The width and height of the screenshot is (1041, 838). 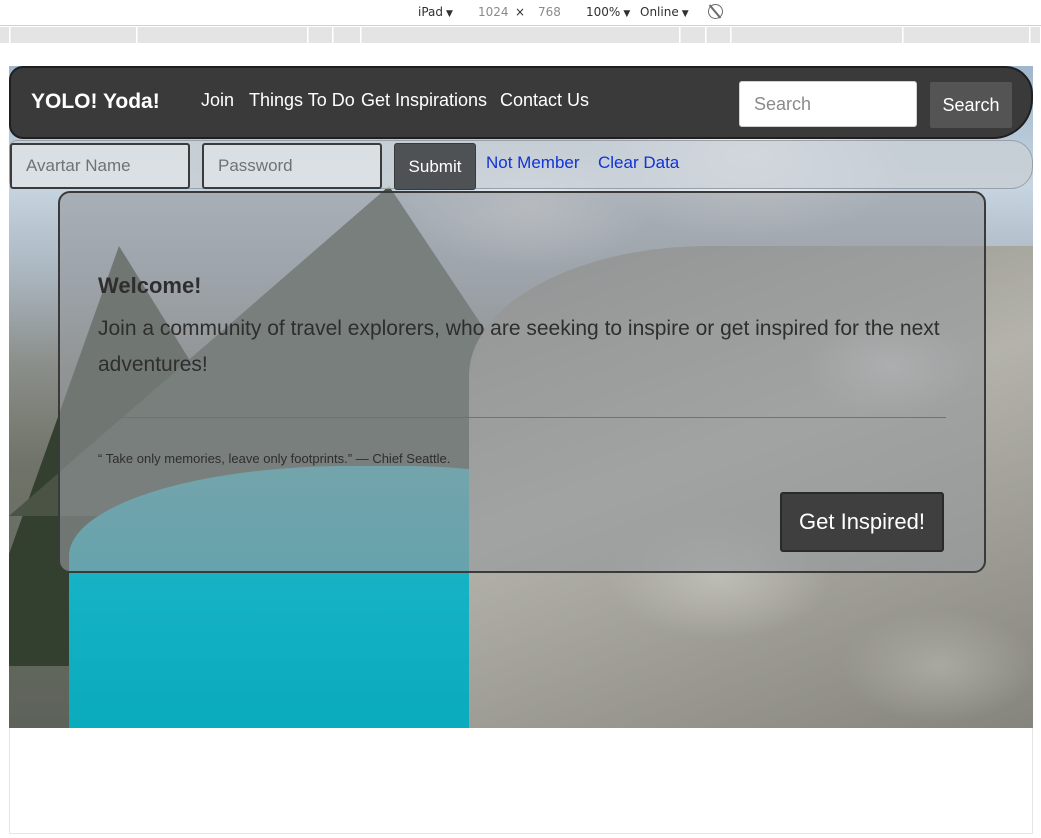 I want to click on submit-button: Submit, so click(x=435, y=166).